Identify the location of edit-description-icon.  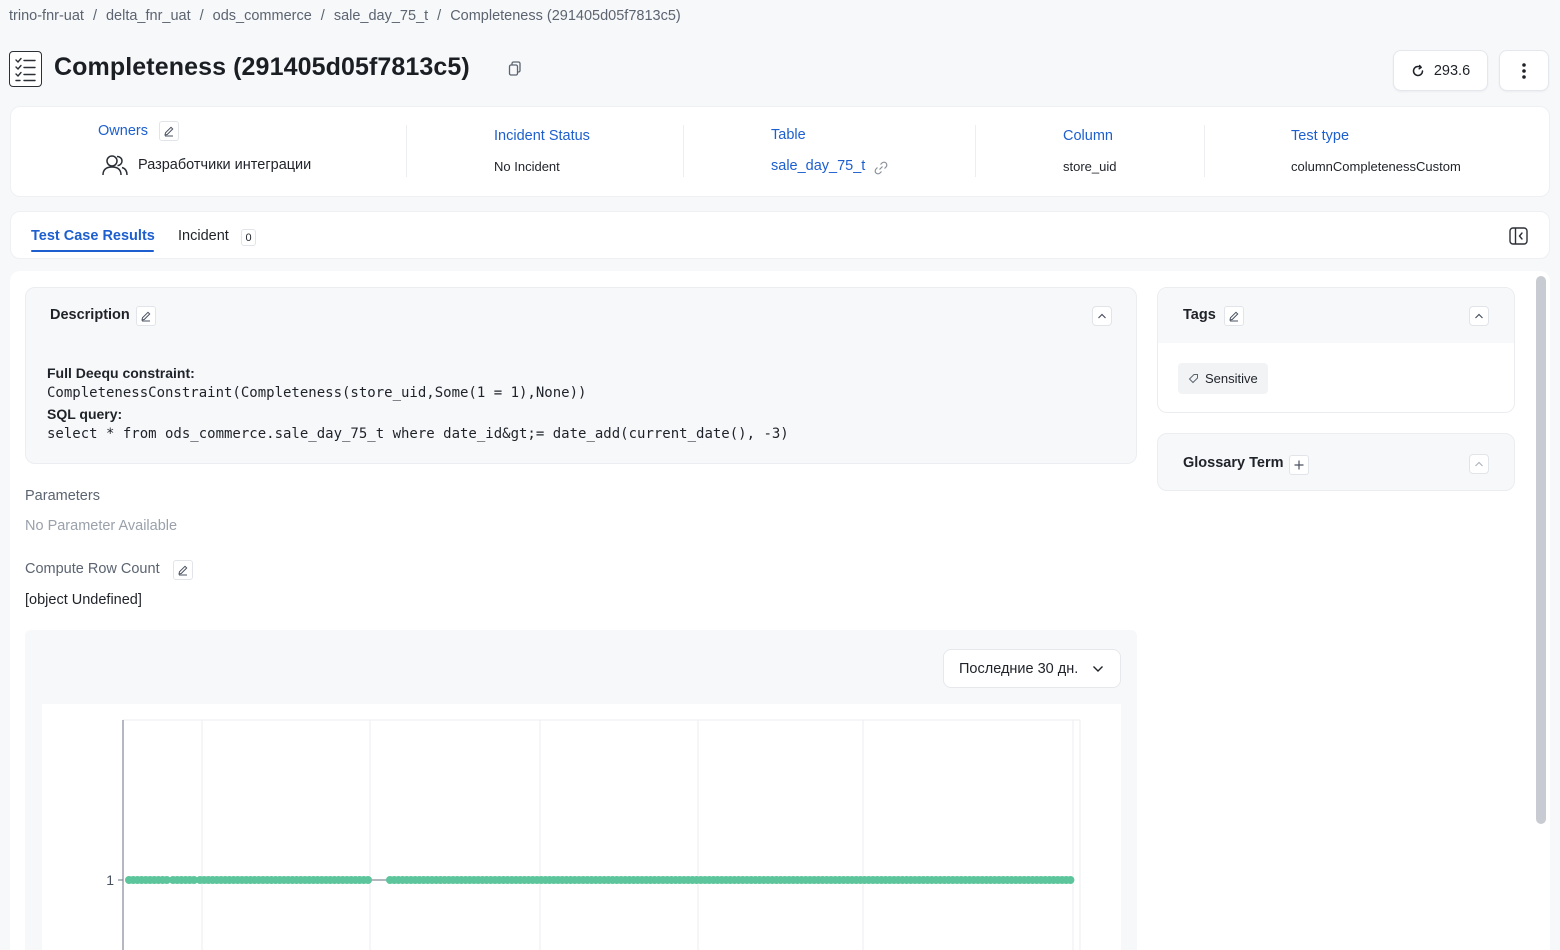
(146, 316).